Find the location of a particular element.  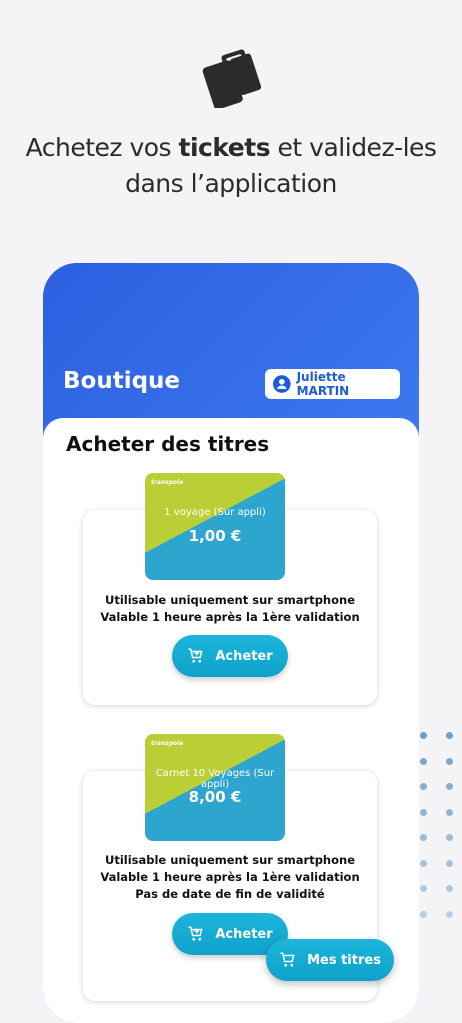

ticket-price: 1,00 € is located at coordinates (215, 536).